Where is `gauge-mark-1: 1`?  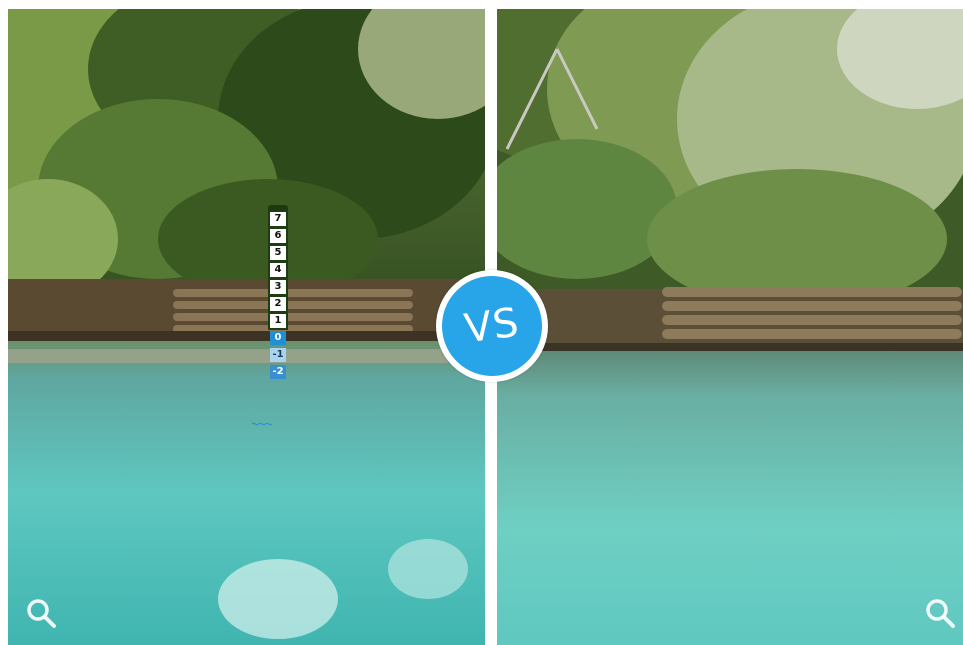
gauge-mark-1: 1 is located at coordinates (278, 321).